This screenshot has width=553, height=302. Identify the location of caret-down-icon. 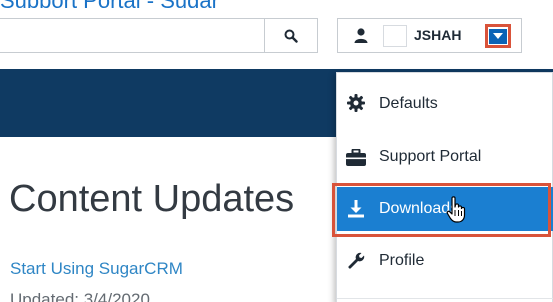
(498, 36).